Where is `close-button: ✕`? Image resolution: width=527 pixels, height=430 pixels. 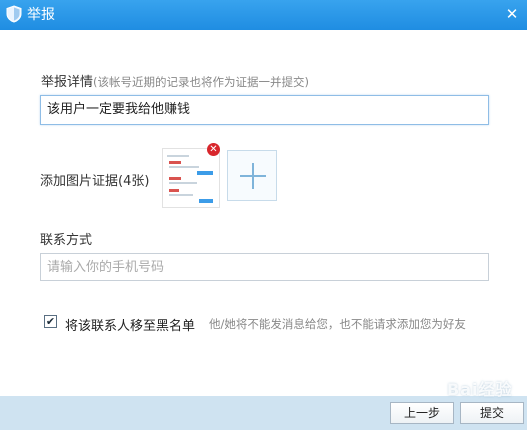 close-button: ✕ is located at coordinates (512, 14).